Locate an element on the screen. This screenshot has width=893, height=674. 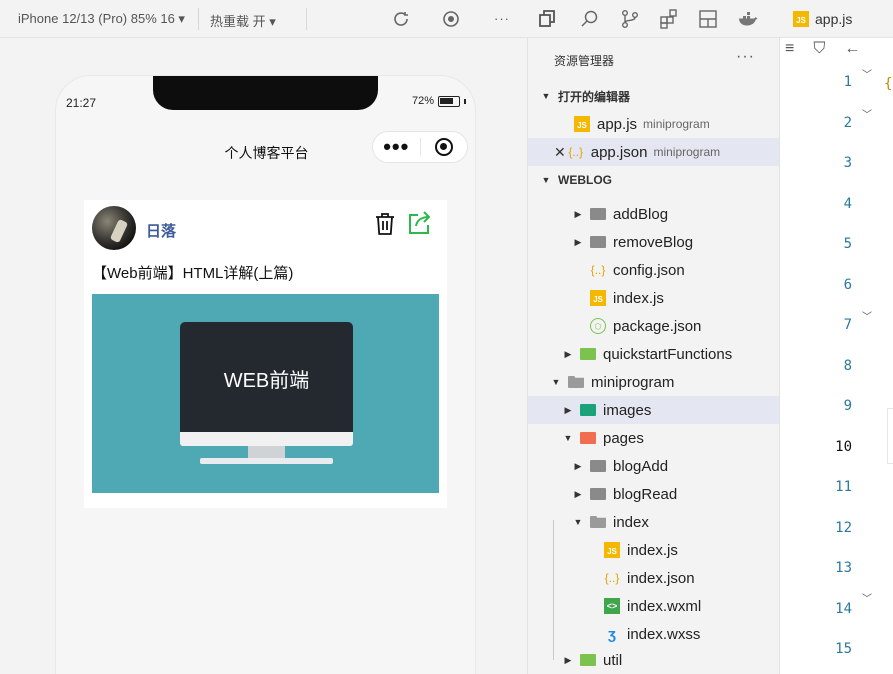
refresh-icon is located at coordinates (401, 19).